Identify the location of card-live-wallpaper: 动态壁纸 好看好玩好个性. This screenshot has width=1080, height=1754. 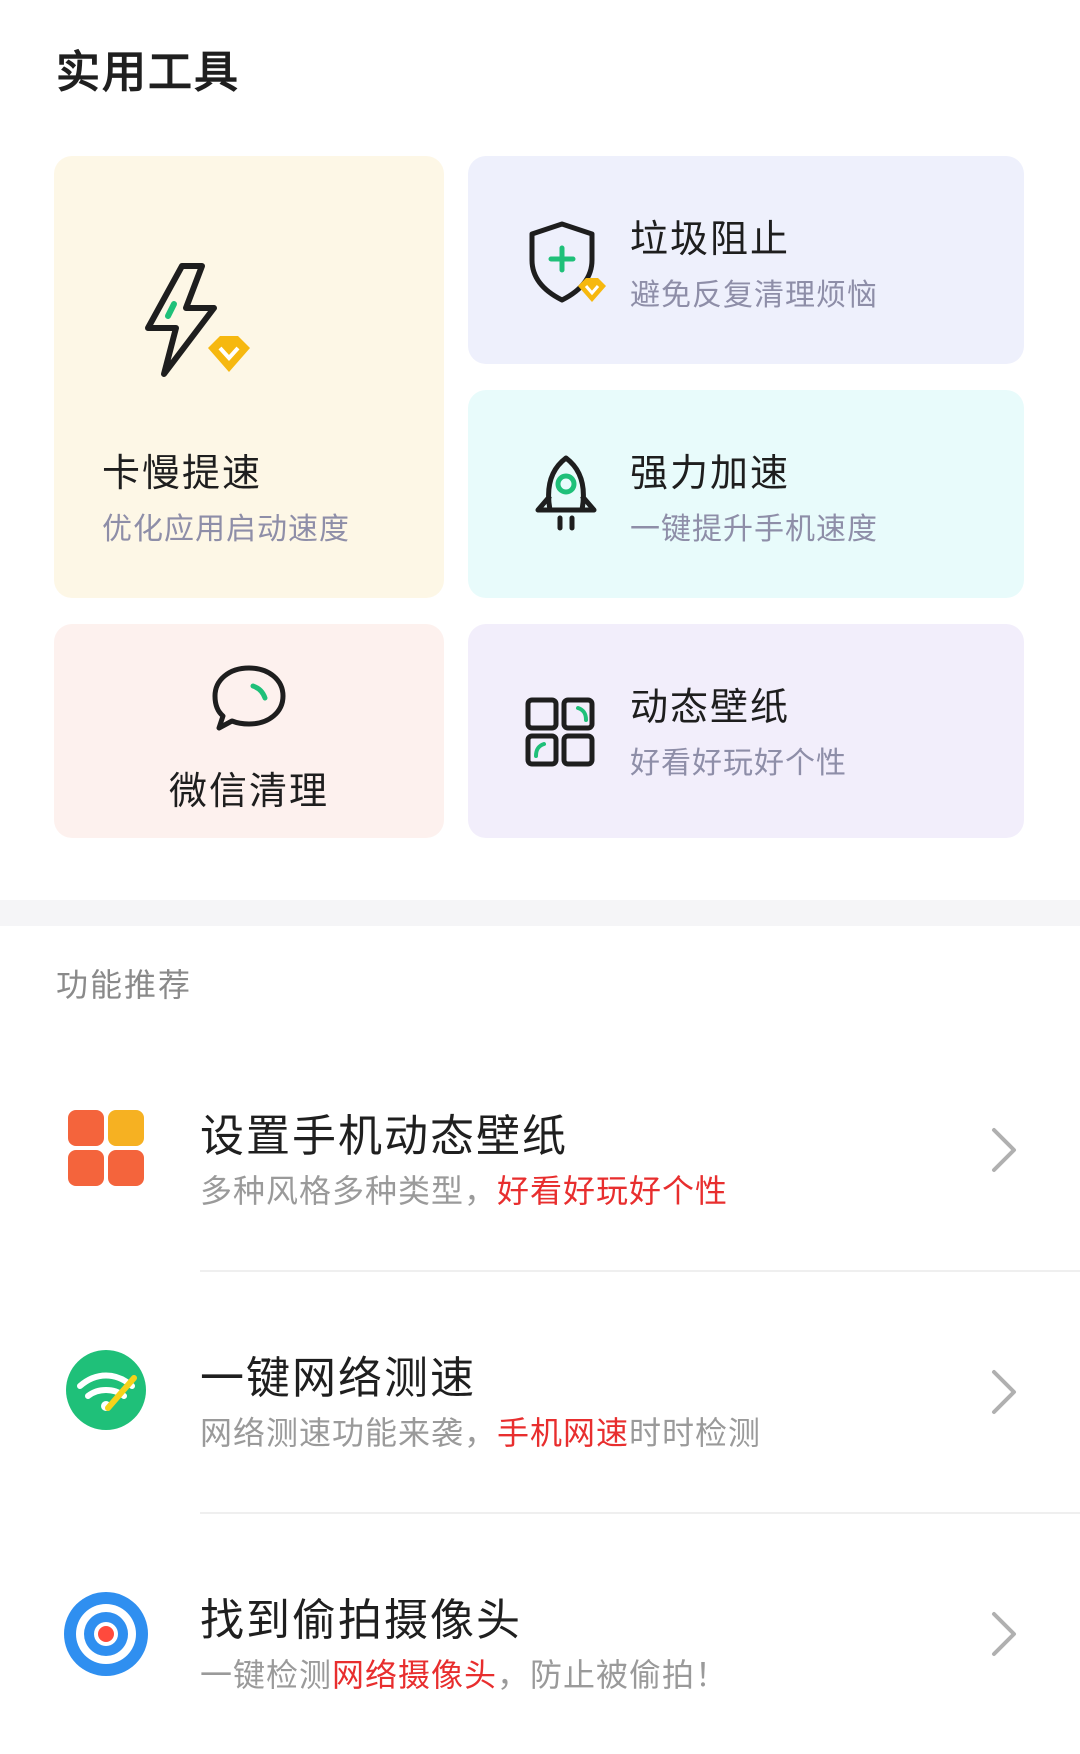
(746, 731).